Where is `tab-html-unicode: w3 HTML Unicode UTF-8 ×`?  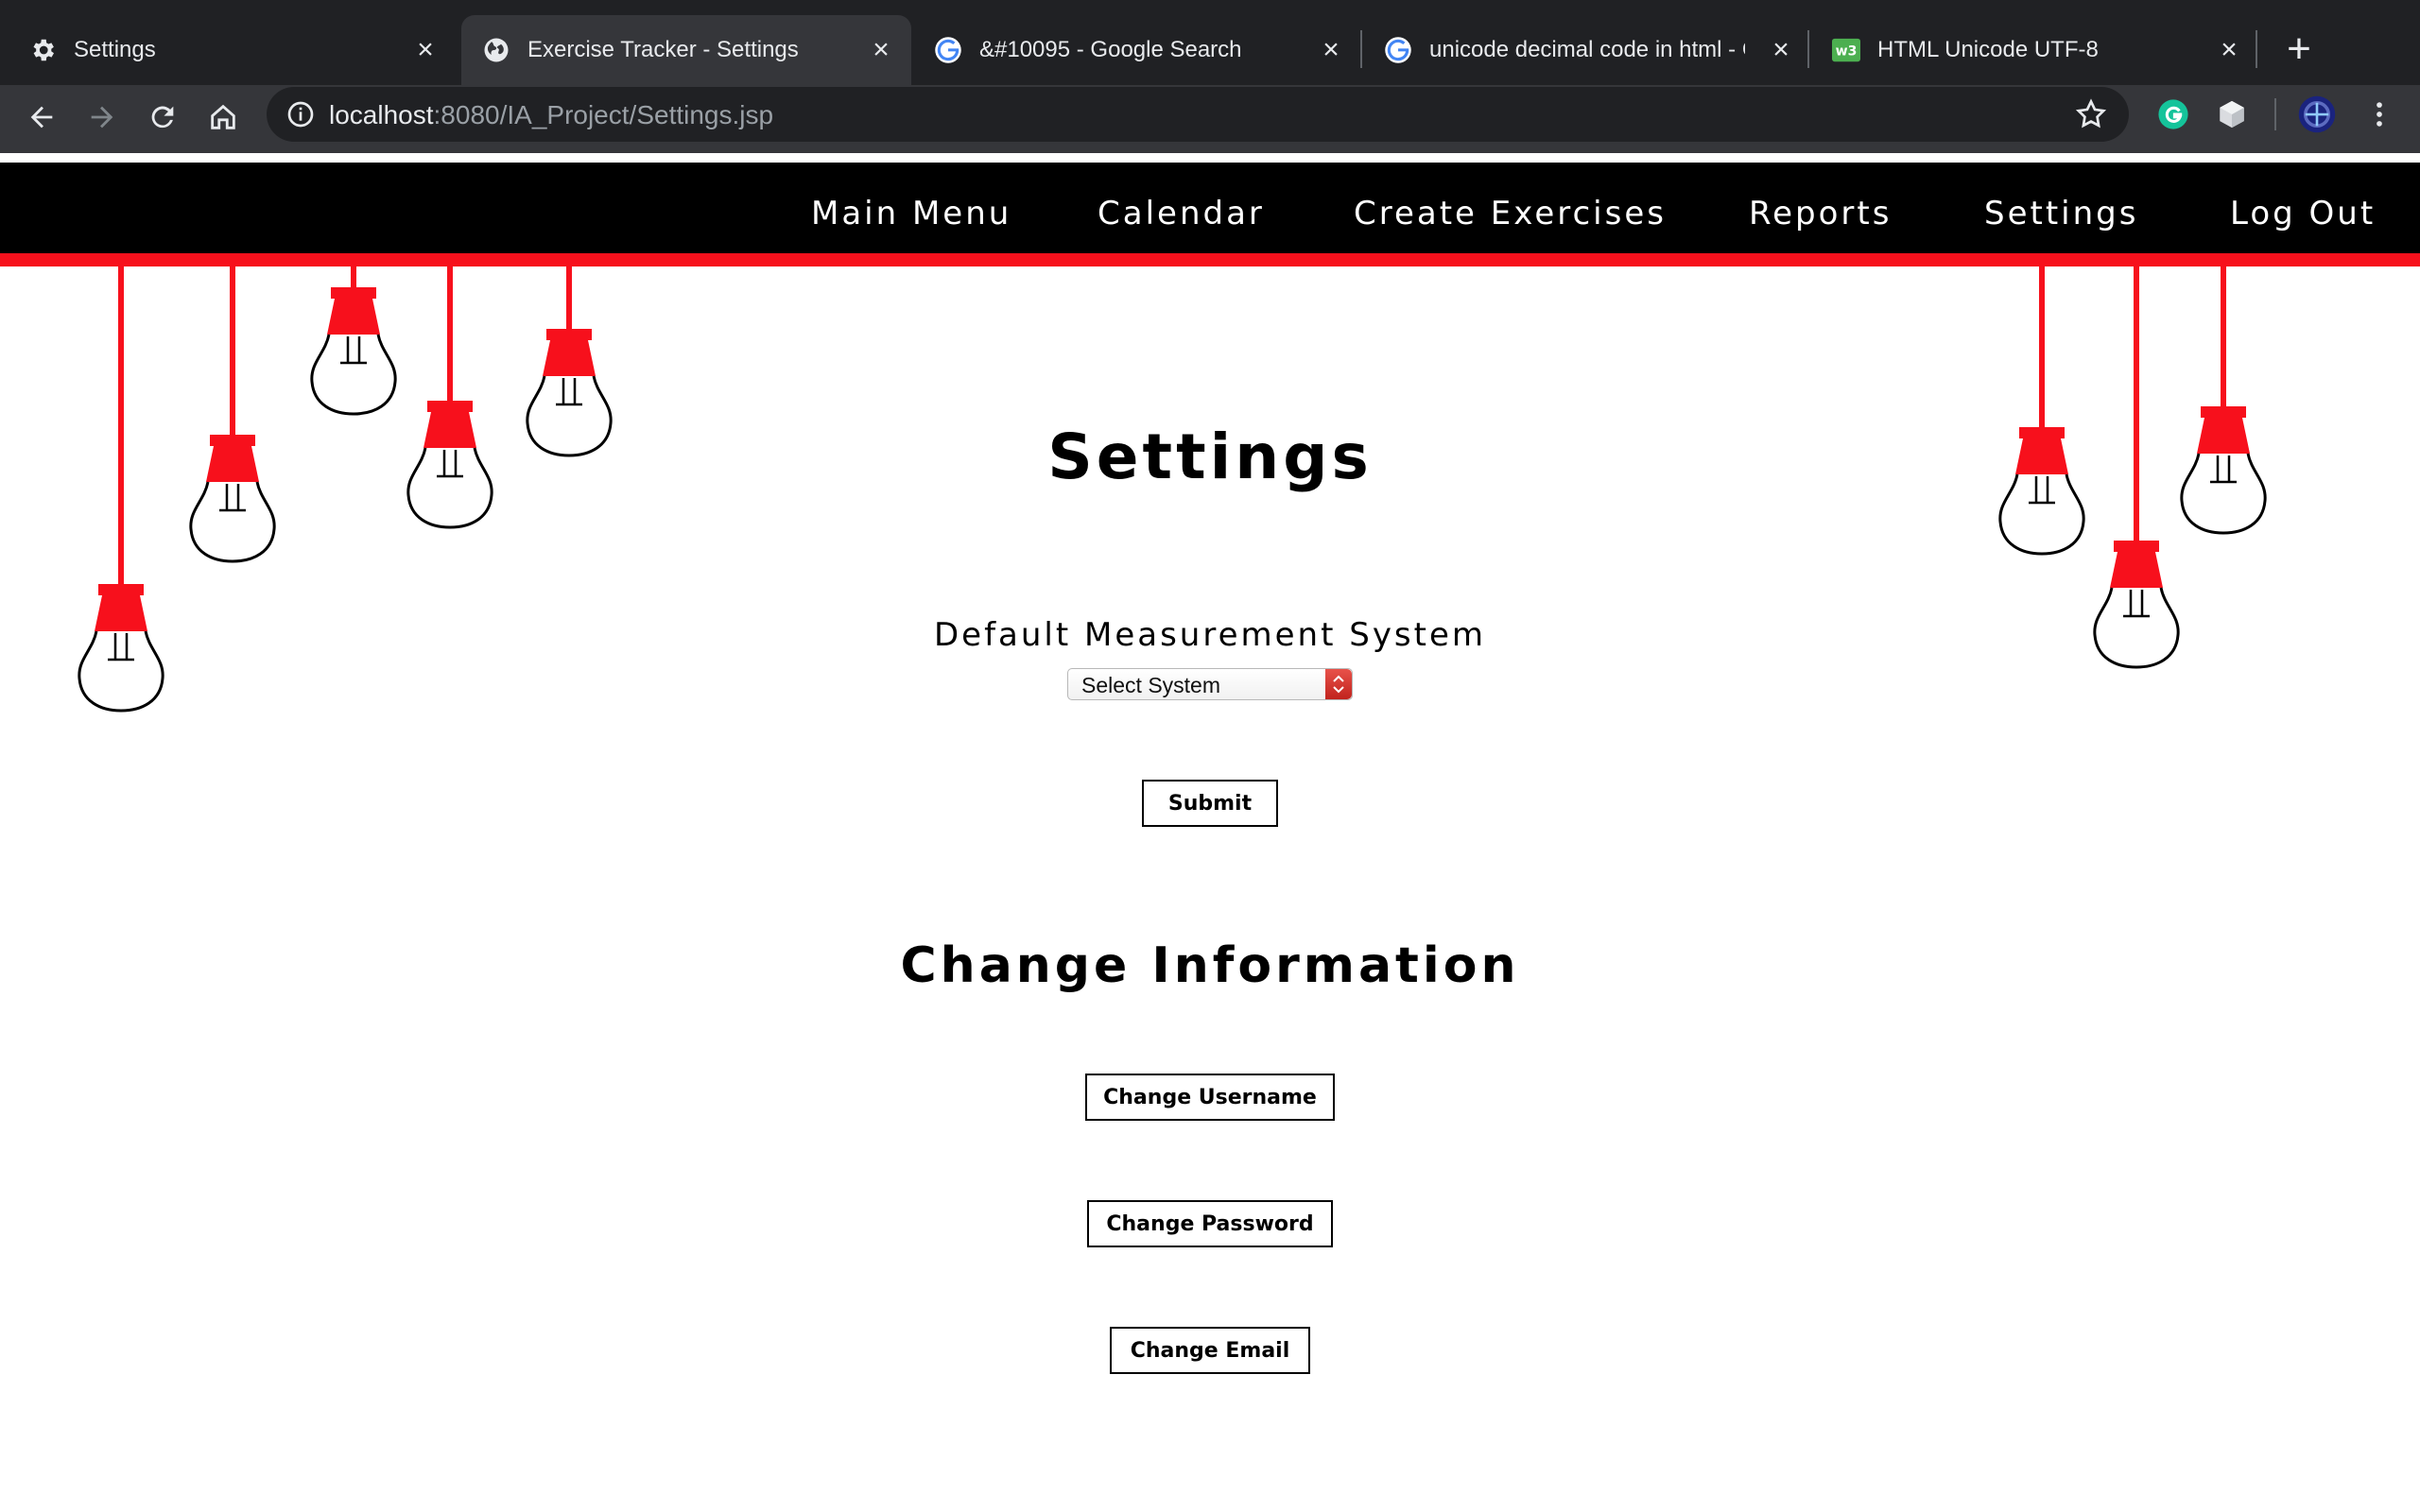 tab-html-unicode: w3 HTML Unicode UTF-8 × is located at coordinates (2035, 50).